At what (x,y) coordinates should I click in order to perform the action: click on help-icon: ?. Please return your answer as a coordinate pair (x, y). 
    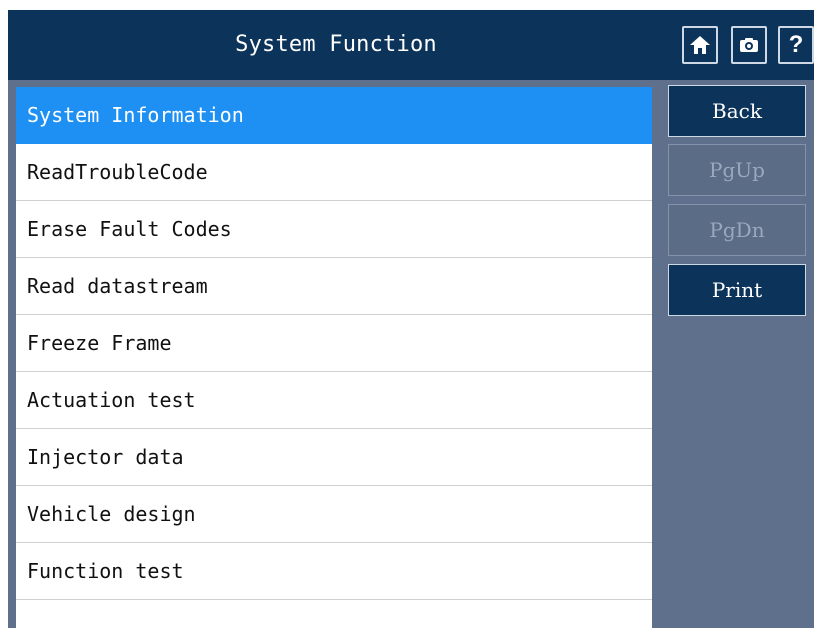
    Looking at the image, I should click on (796, 44).